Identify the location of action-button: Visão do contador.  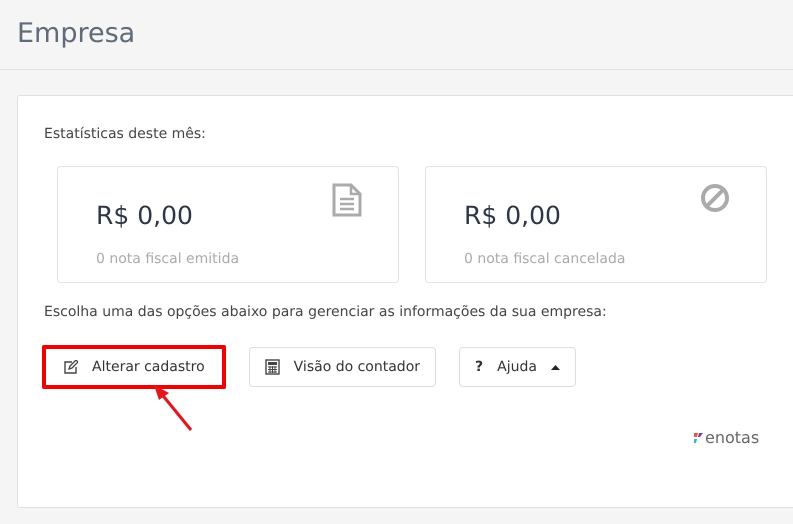
(342, 367).